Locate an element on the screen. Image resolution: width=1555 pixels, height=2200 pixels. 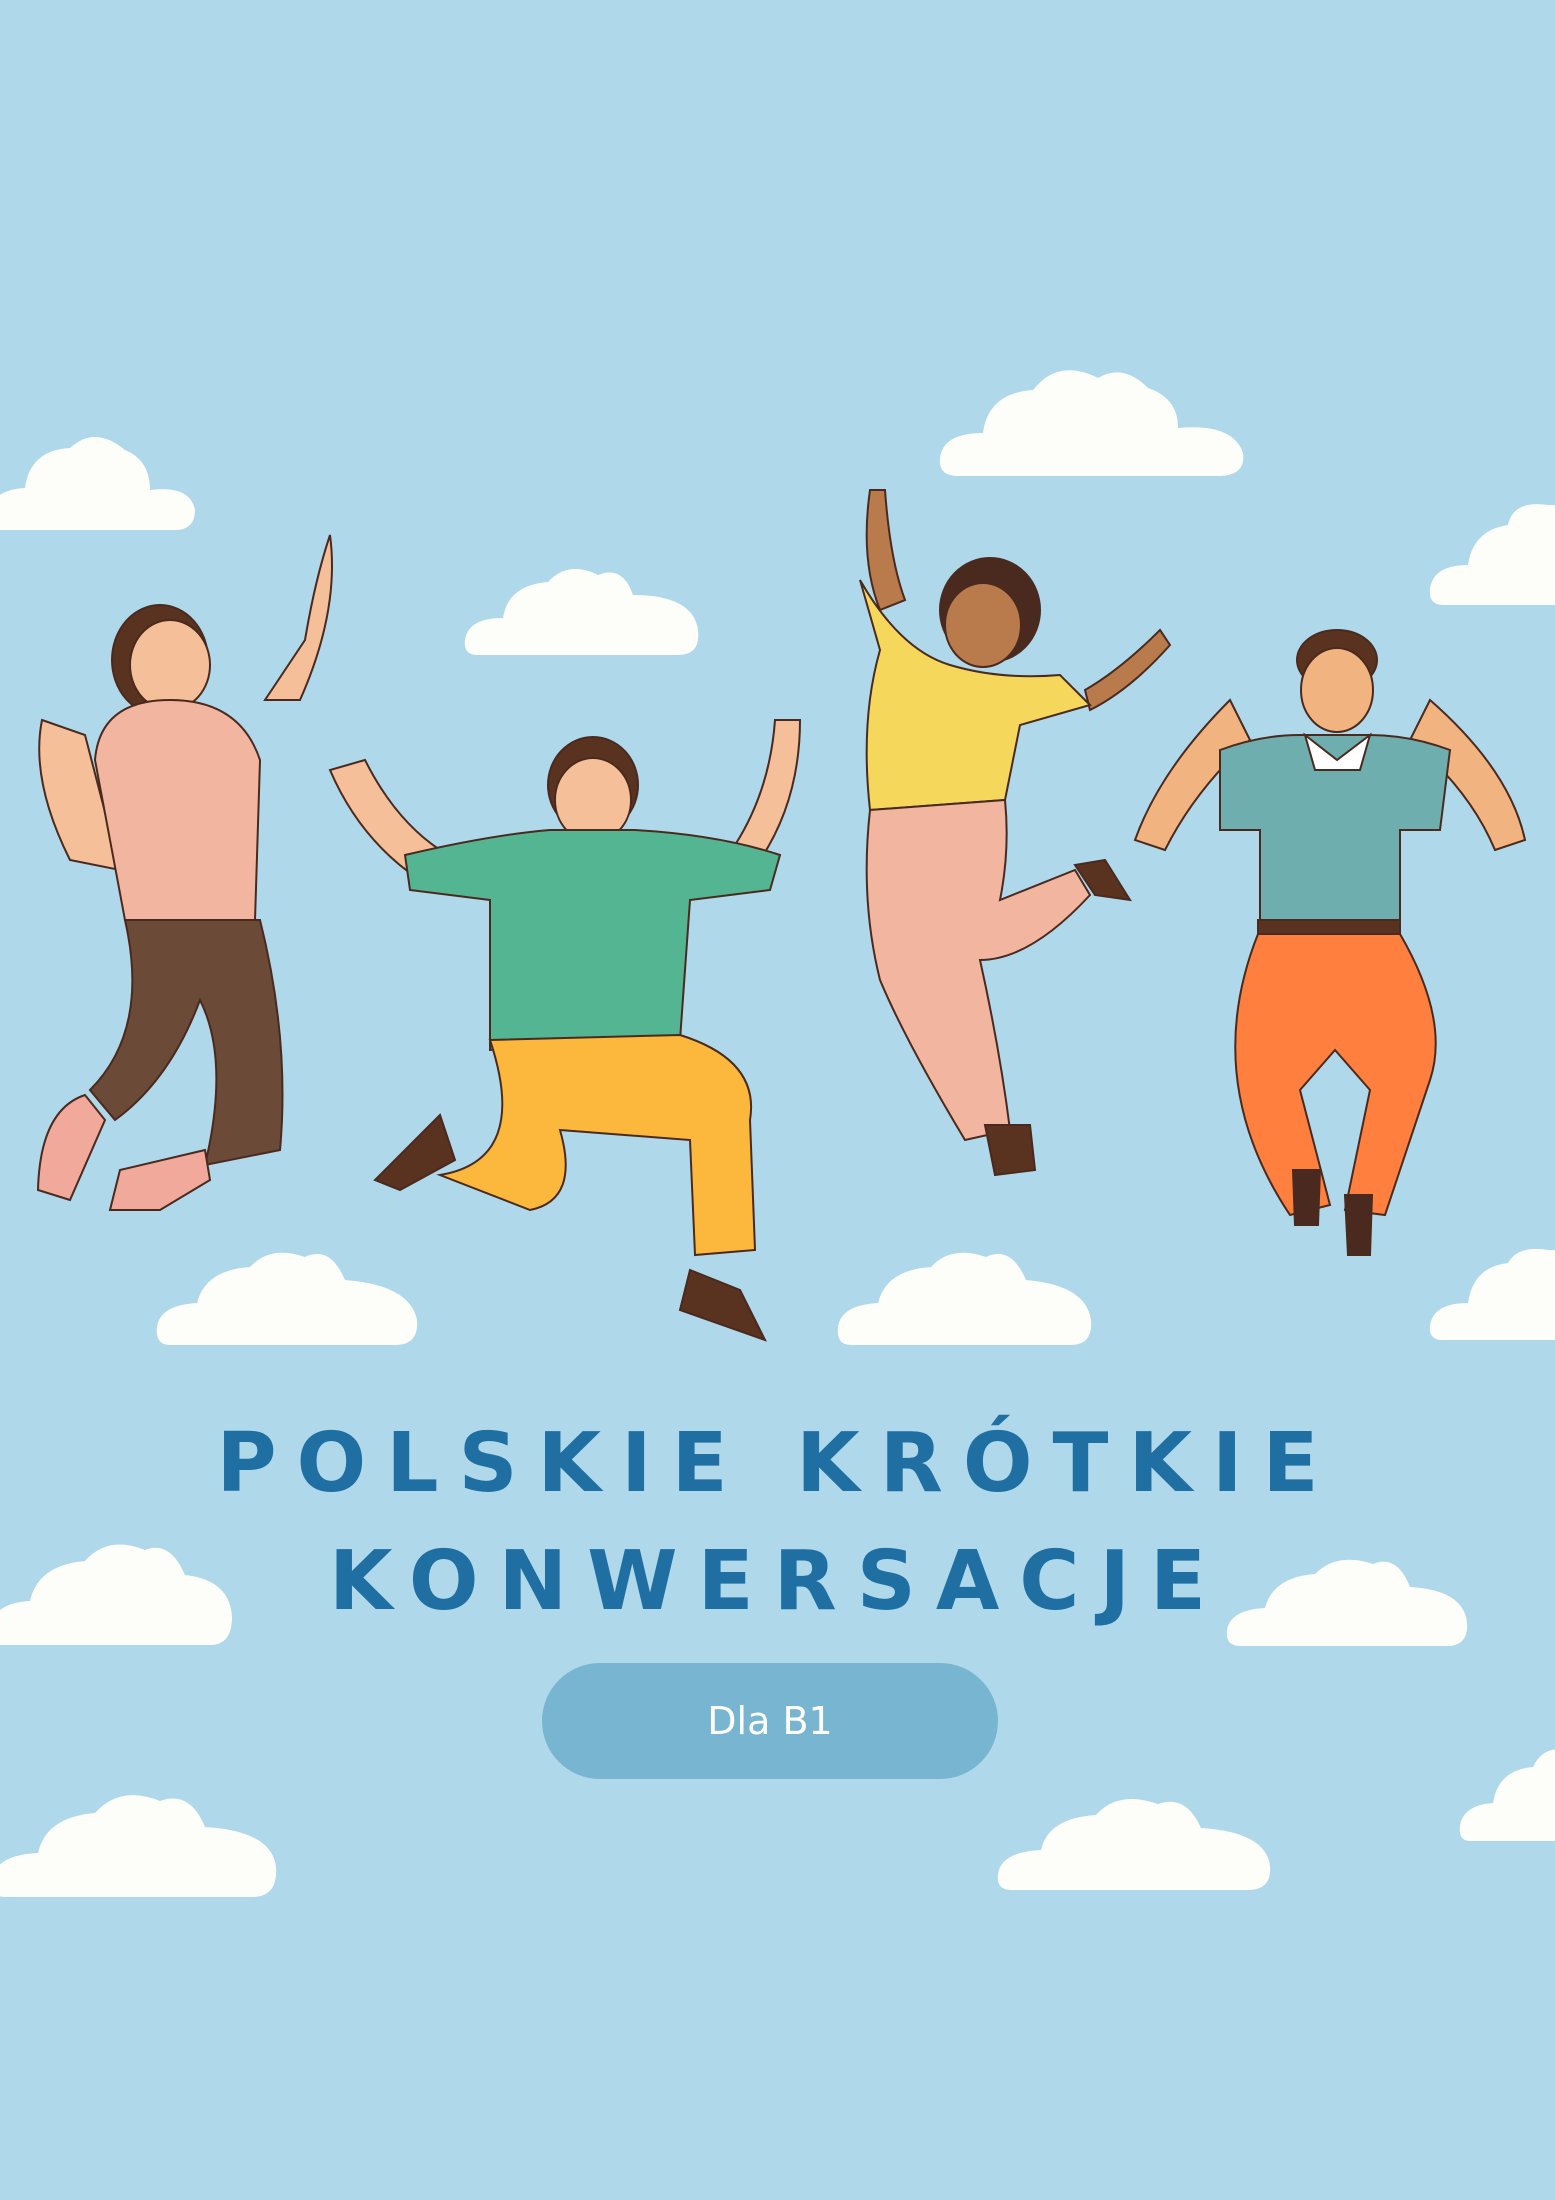
person-4-figure is located at coordinates (1330, 942).